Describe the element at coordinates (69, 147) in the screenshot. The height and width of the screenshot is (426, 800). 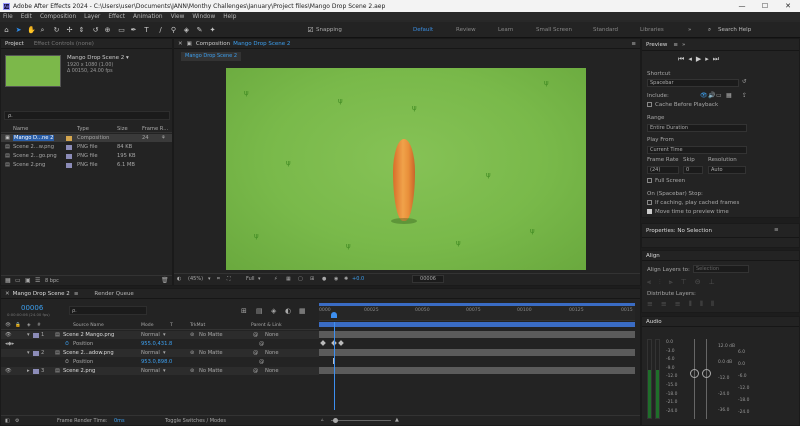
I see `label-color` at that location.